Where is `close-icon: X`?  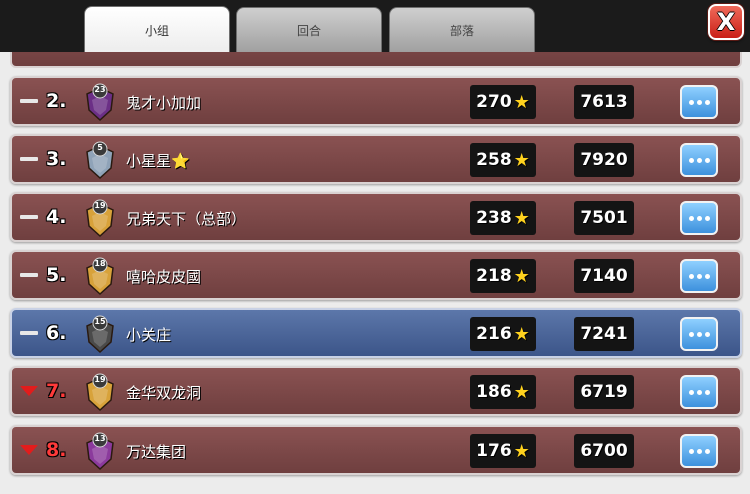
close-icon: X is located at coordinates (726, 22).